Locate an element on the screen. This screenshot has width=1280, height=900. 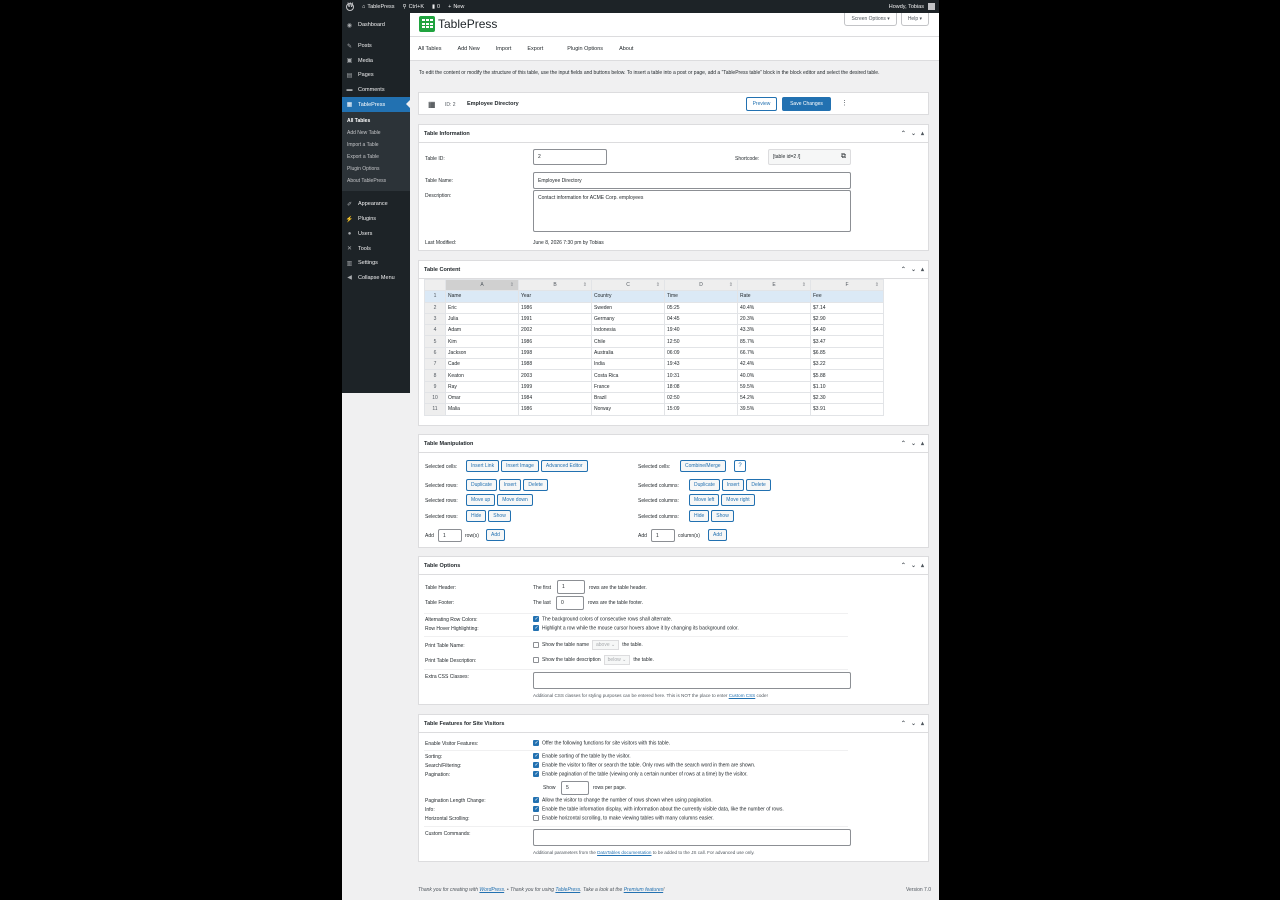
tab-export: Export is located at coordinates (539, 49).